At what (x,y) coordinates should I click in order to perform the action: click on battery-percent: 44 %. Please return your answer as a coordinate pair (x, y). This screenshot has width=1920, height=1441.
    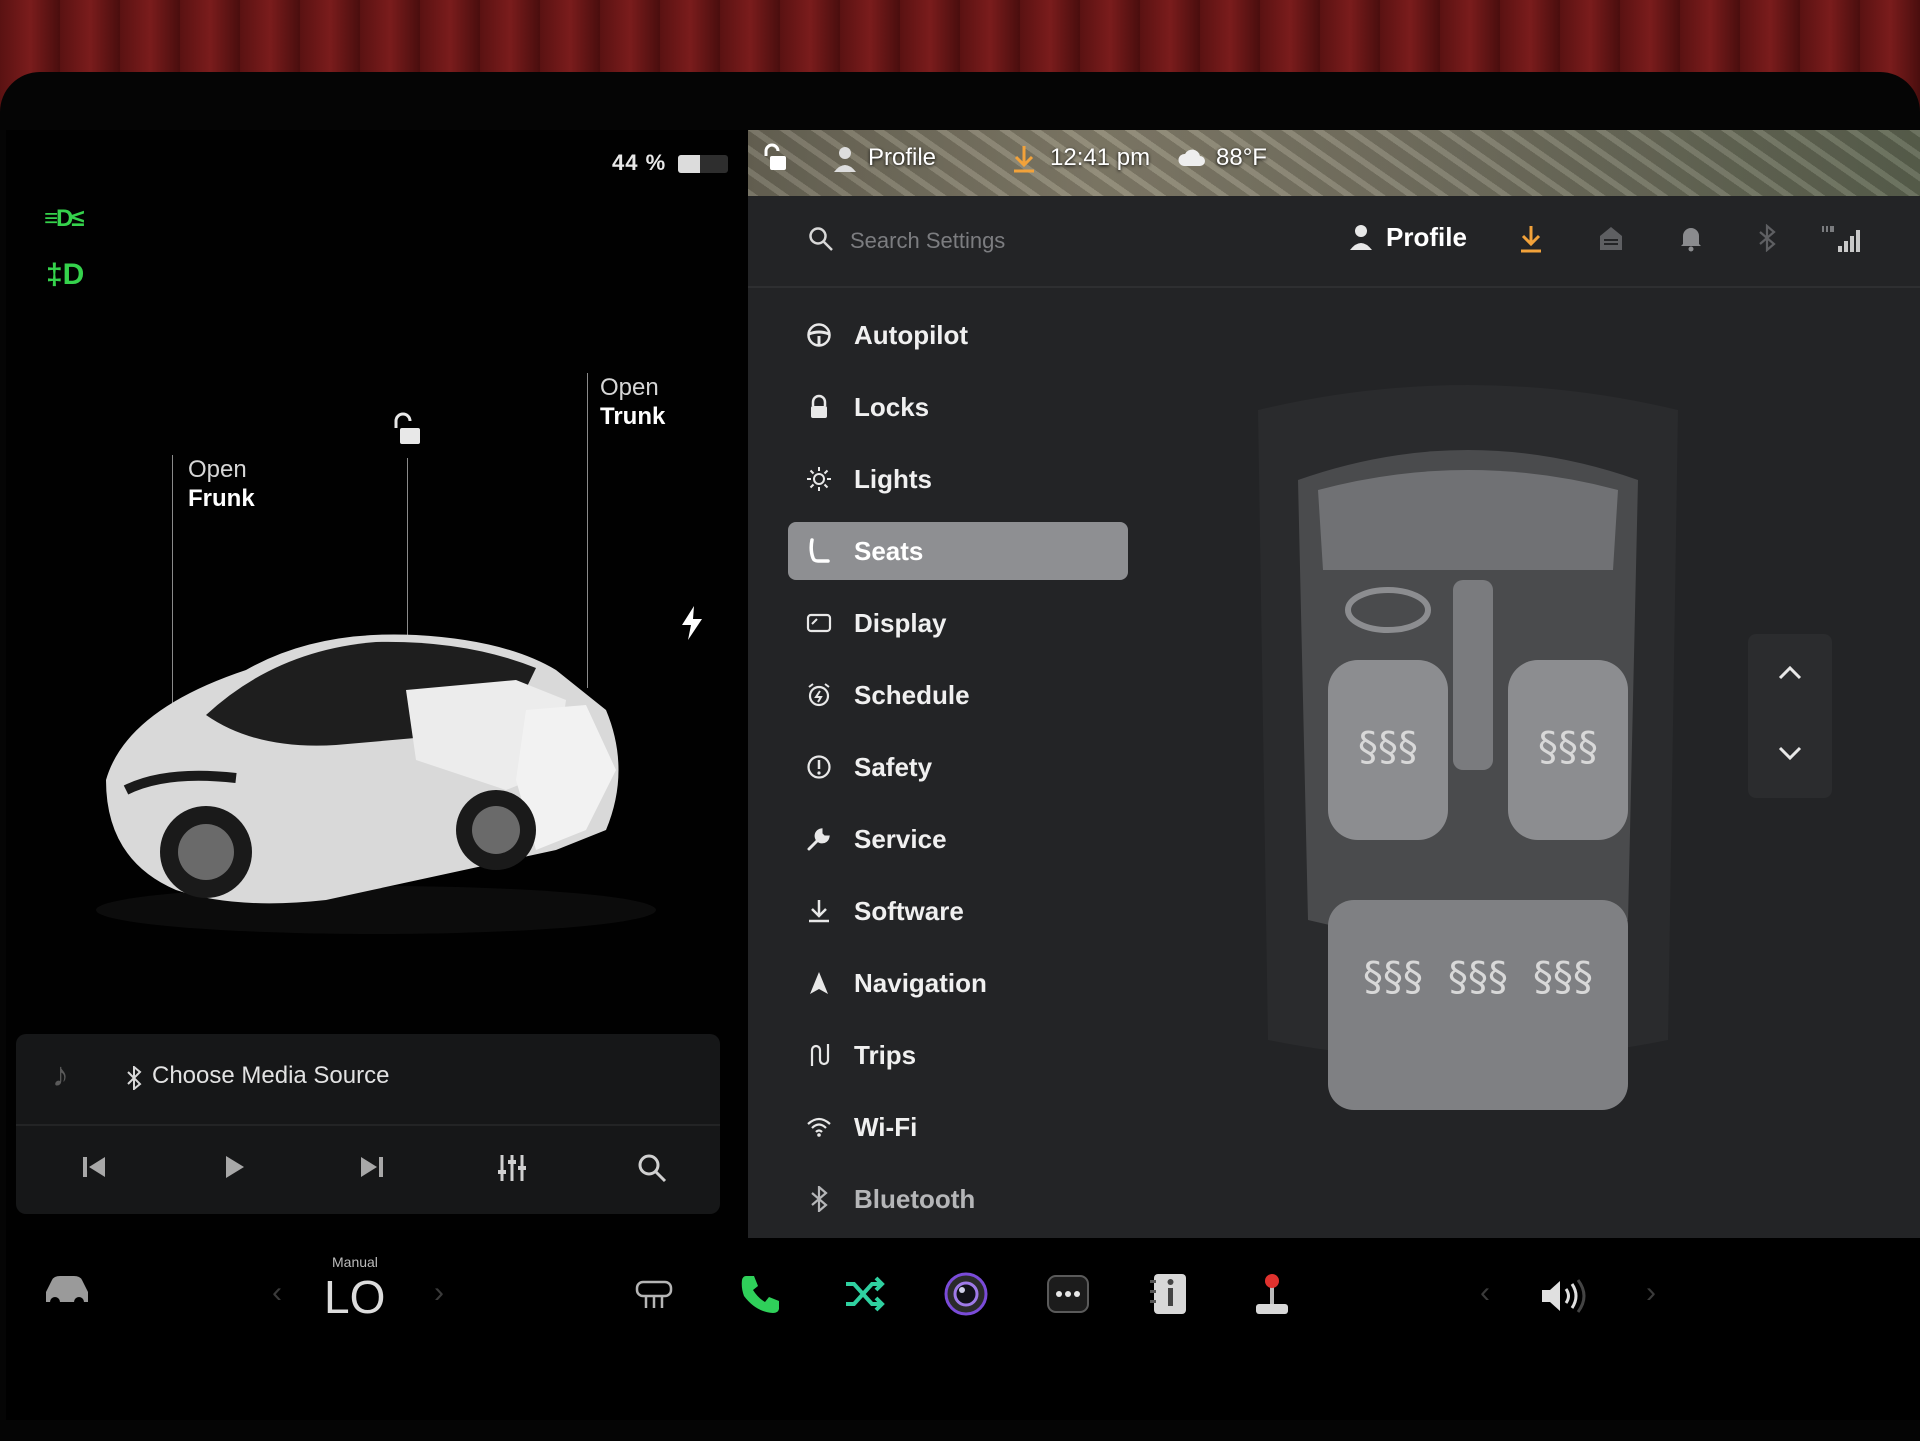
    Looking at the image, I should click on (639, 162).